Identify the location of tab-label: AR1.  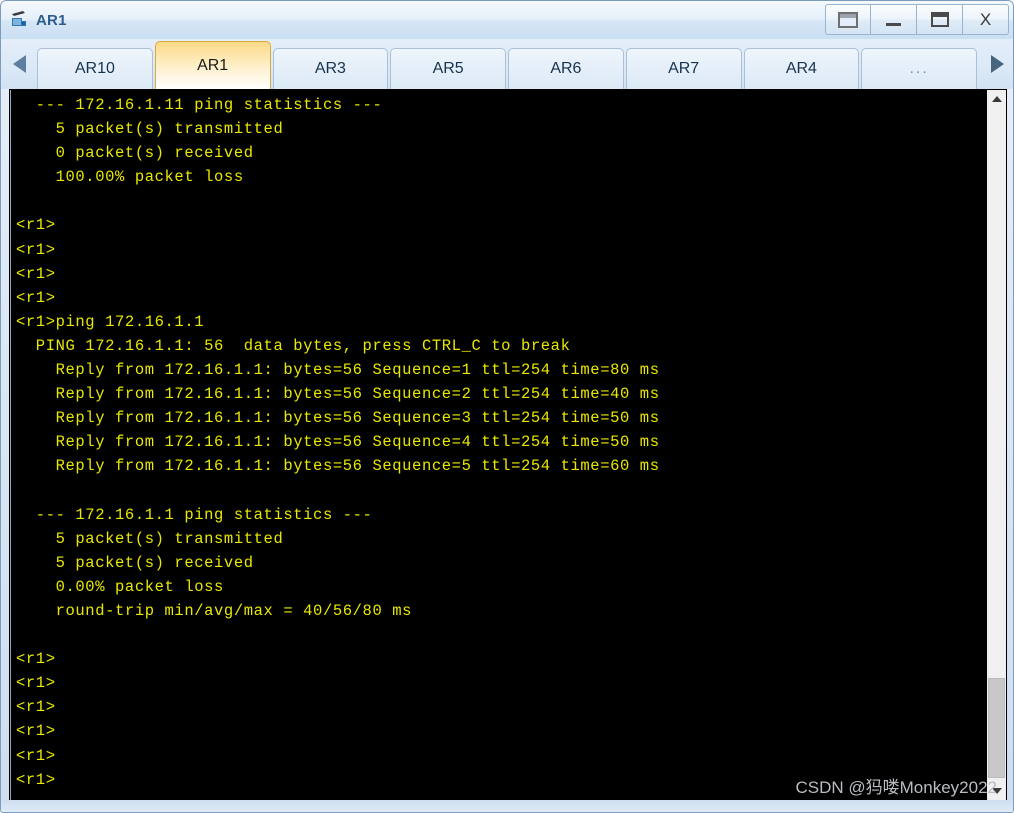
(213, 65).